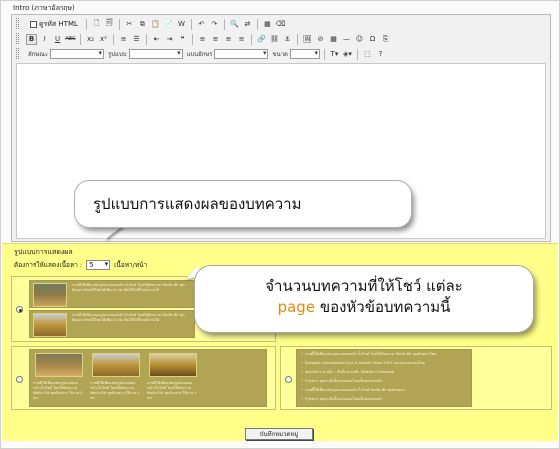  Describe the element at coordinates (90, 39) in the screenshot. I see `subscript-button: x₂` at that location.